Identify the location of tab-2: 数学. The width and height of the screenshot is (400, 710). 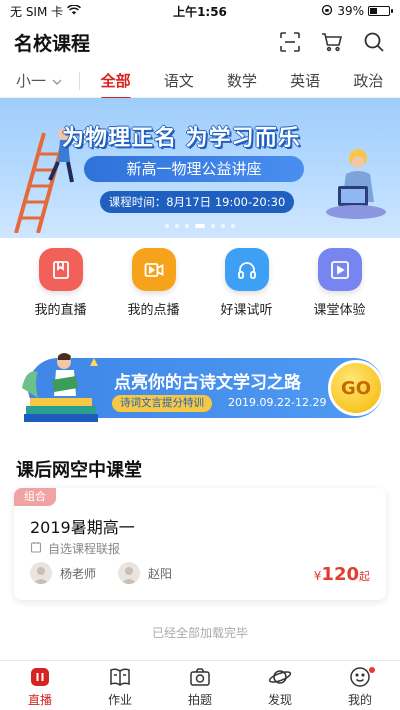
(242, 80).